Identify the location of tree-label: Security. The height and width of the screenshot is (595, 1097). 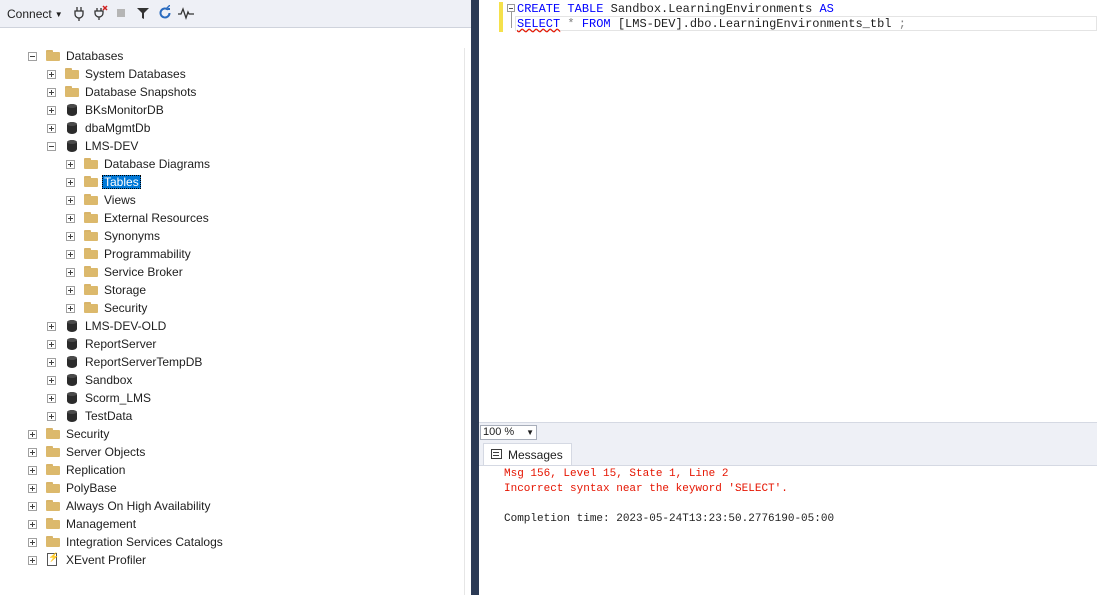
(88, 434).